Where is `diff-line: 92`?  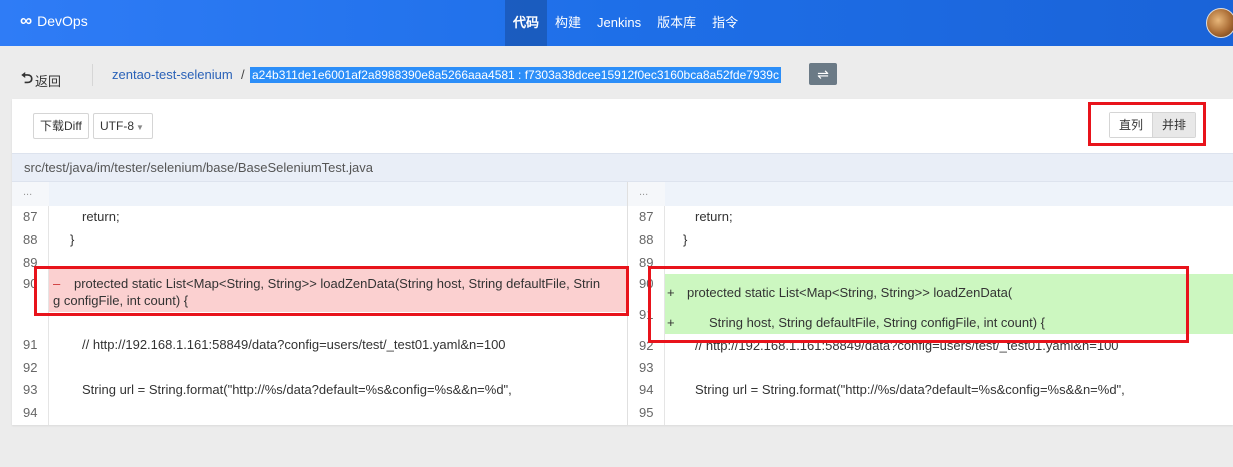 diff-line: 92 is located at coordinates (319, 367).